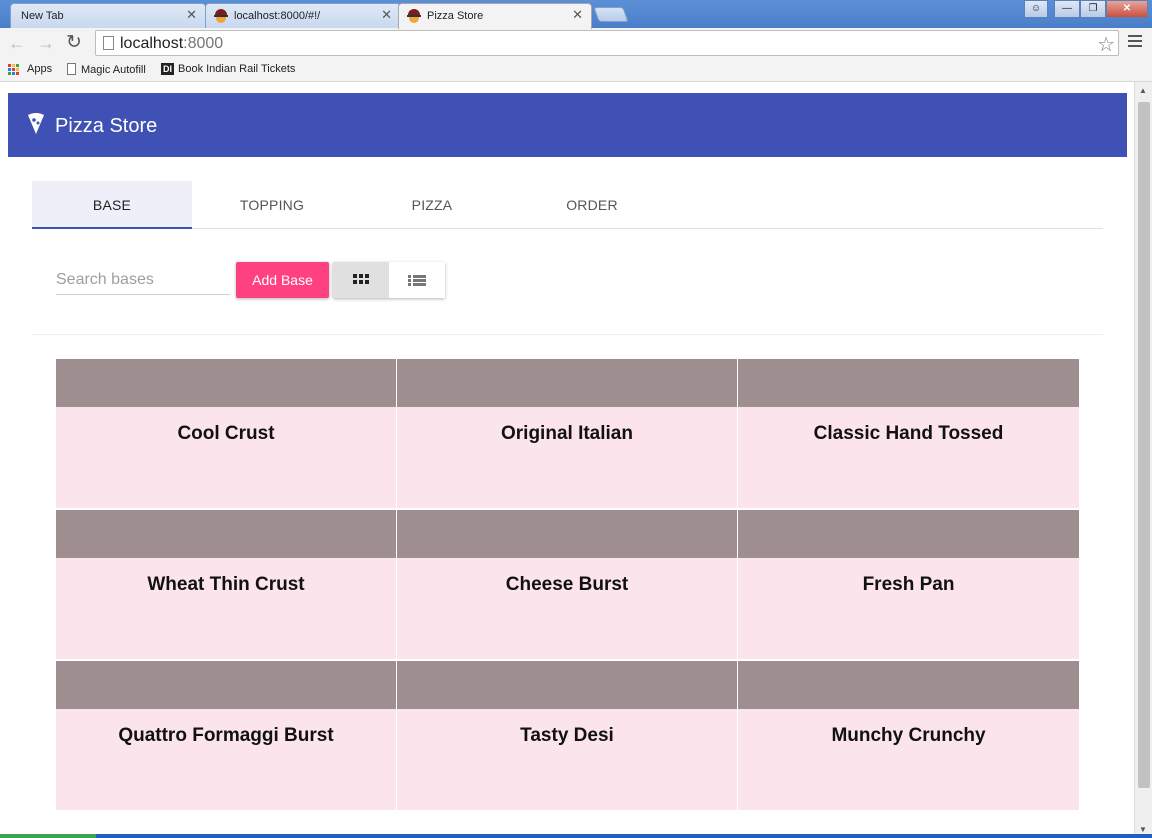  I want to click on view-mode-toggle, so click(389, 280).